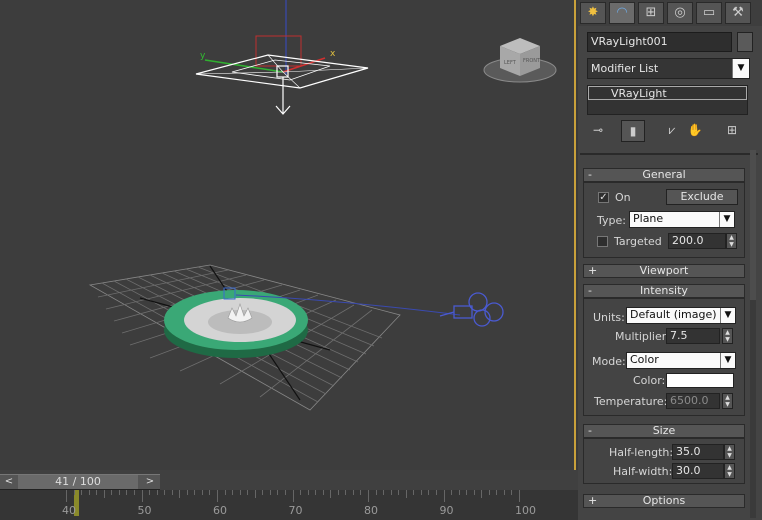 The image size is (762, 520). I want to click on on-checkbox: ✓, so click(603, 197).